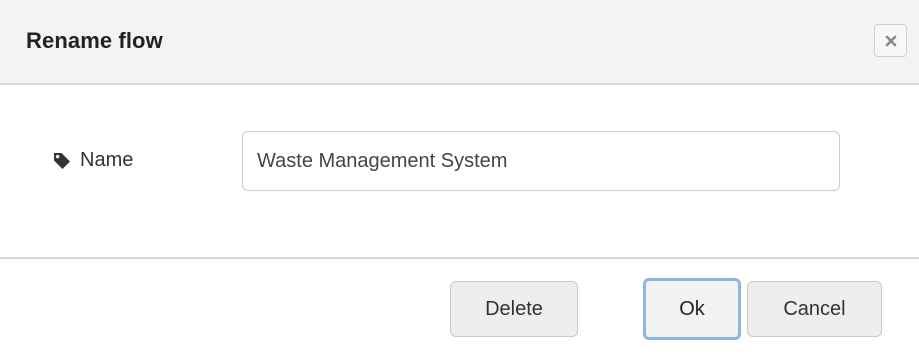 Image resolution: width=919 pixels, height=357 pixels. I want to click on name-field-label: Name, so click(92, 160).